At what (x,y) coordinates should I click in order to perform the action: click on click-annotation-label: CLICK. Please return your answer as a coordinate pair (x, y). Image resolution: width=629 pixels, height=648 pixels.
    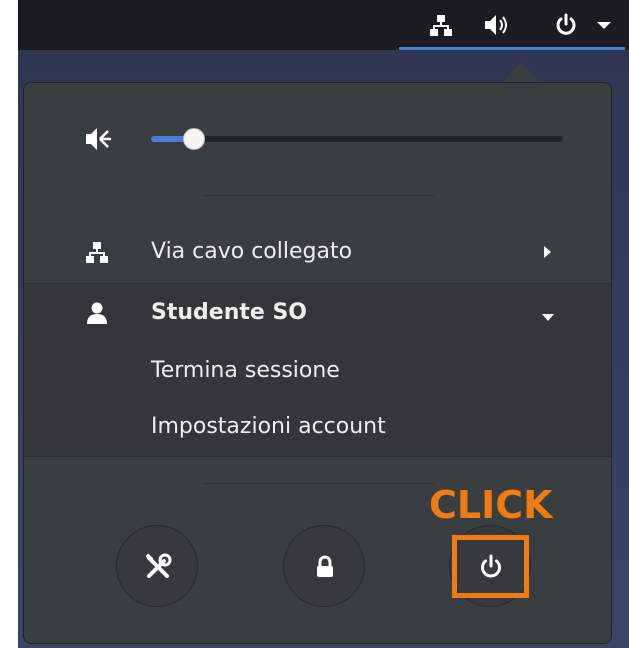
    Looking at the image, I should click on (491, 505).